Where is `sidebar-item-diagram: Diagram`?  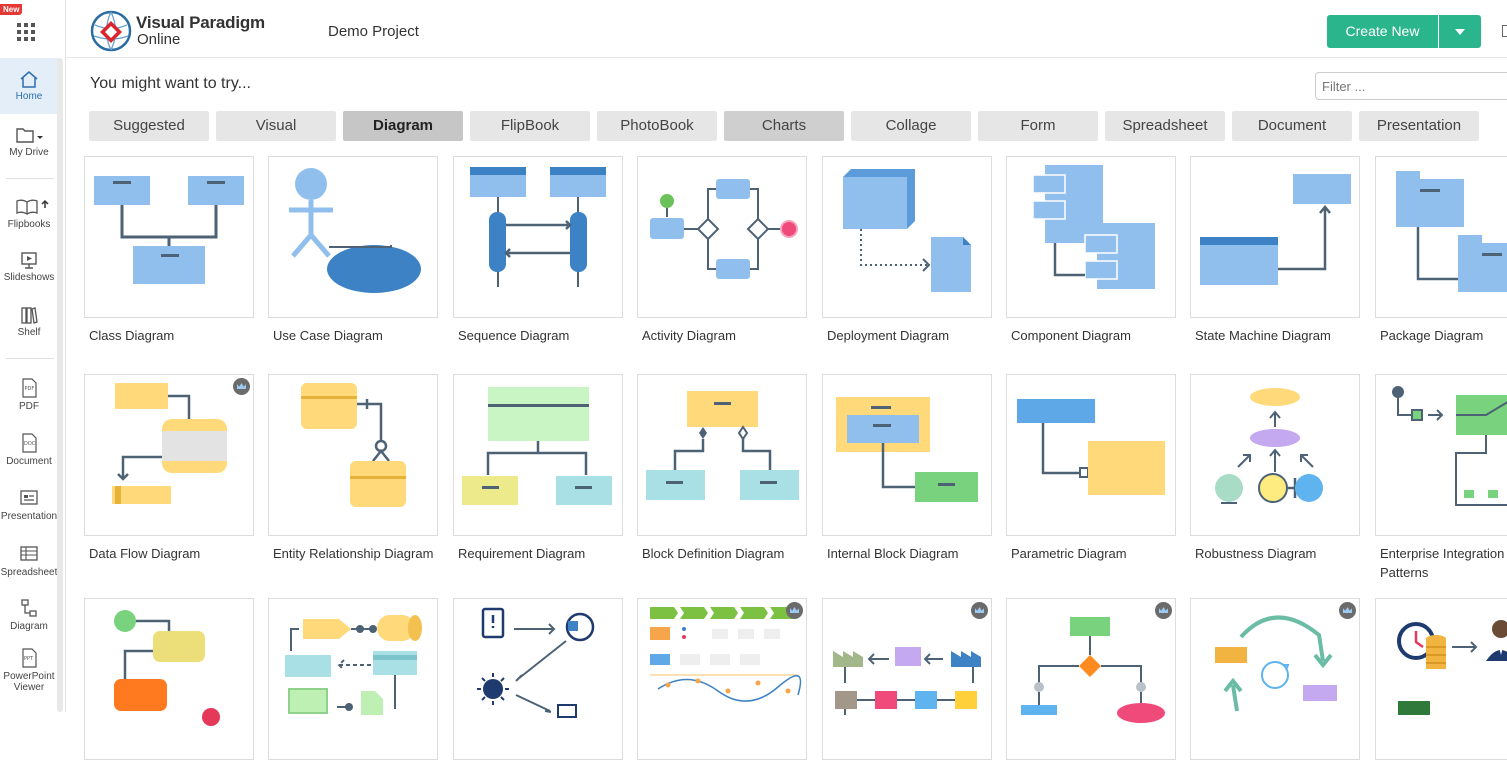 sidebar-item-diagram: Diagram is located at coordinates (29, 615).